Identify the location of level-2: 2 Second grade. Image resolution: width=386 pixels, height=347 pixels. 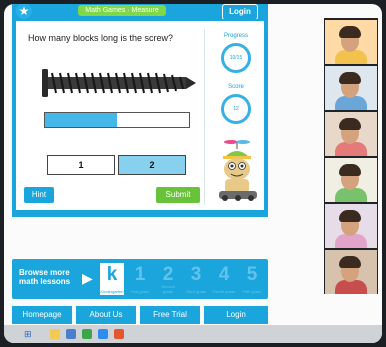
(168, 279).